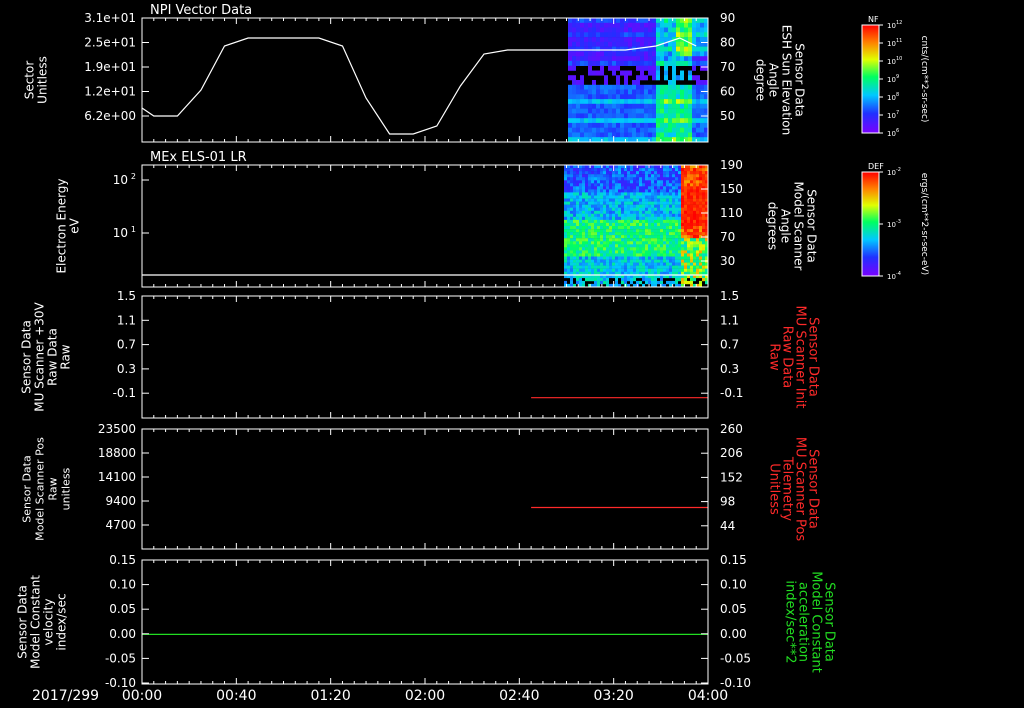 The width and height of the screenshot is (1024, 708). I want to click on right-tick-label: 30, so click(727, 261).